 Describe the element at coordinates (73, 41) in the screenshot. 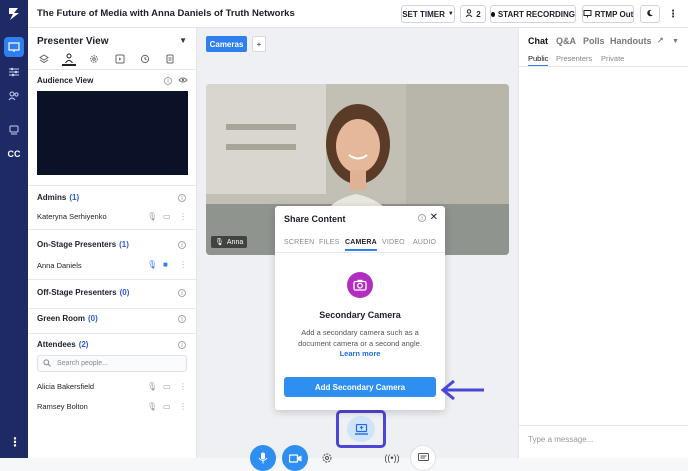

I see `panel-title: Presenter View` at that location.